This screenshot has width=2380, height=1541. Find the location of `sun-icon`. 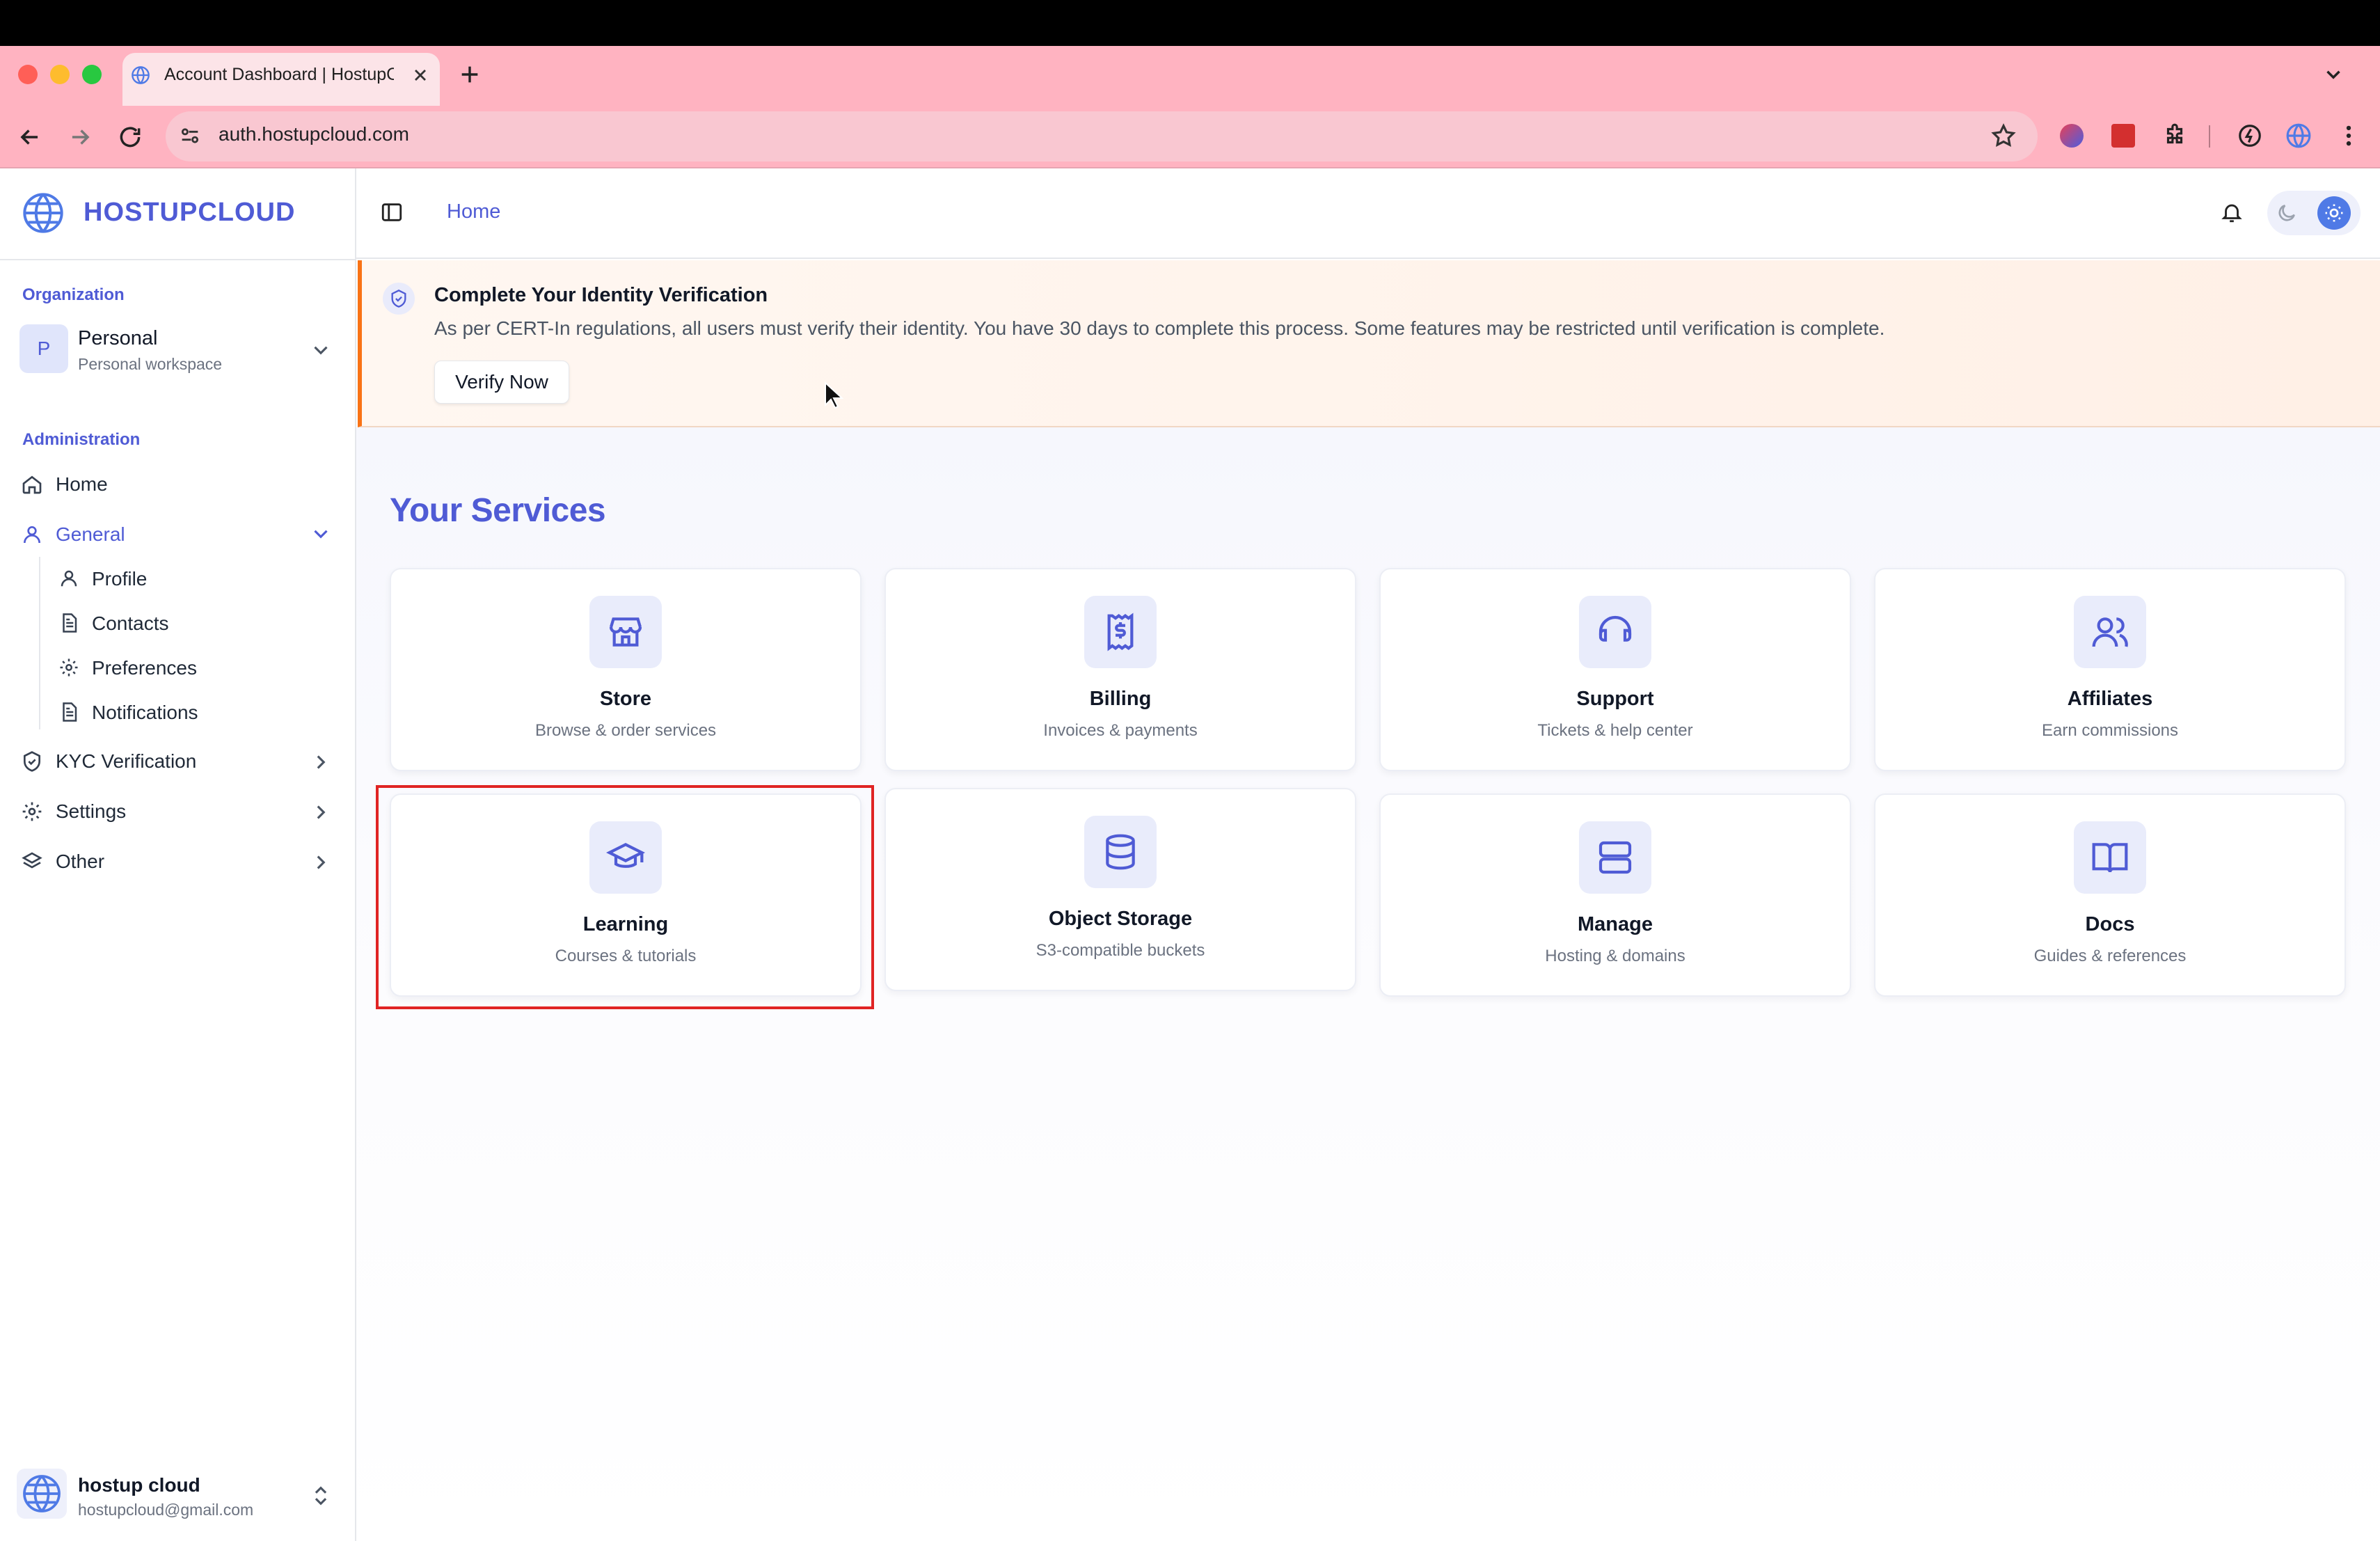

sun-icon is located at coordinates (2334, 213).